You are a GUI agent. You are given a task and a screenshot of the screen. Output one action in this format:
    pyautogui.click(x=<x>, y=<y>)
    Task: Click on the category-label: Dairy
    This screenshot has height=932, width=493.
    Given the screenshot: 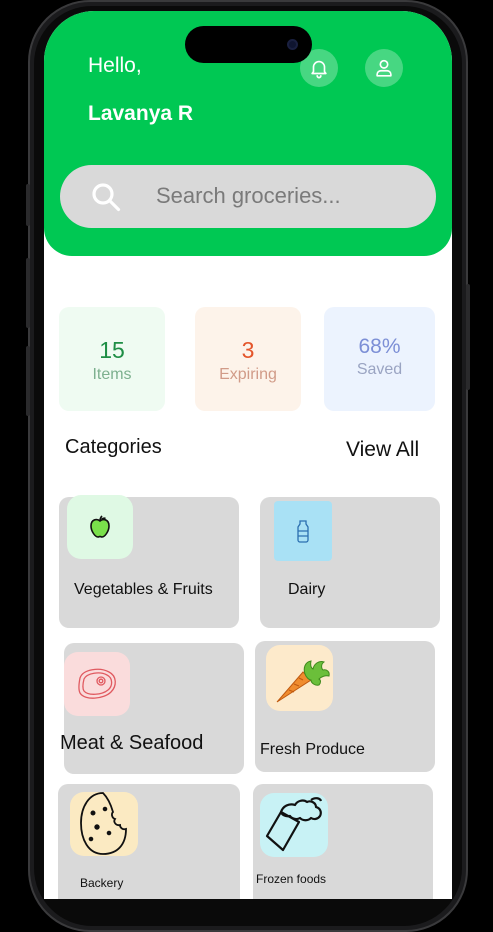 What is the action you would take?
    pyautogui.click(x=307, y=589)
    